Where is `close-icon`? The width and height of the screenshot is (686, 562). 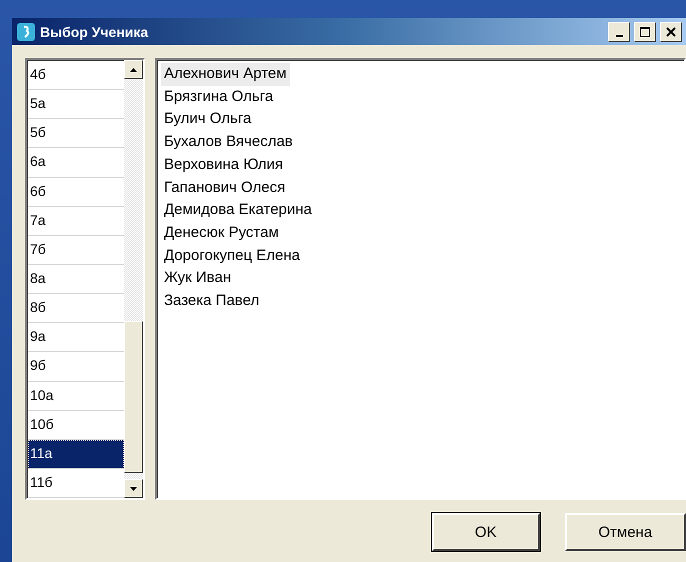
close-icon is located at coordinates (671, 32).